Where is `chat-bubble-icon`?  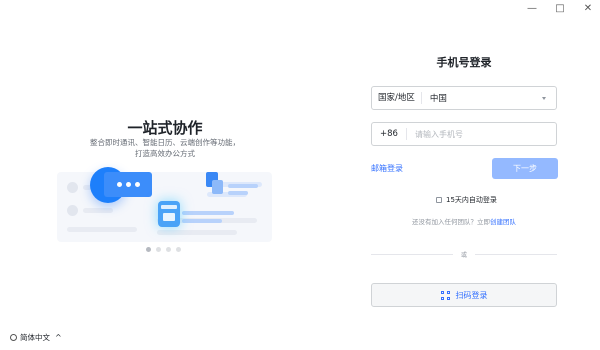
chat-bubble-icon is located at coordinates (128, 184).